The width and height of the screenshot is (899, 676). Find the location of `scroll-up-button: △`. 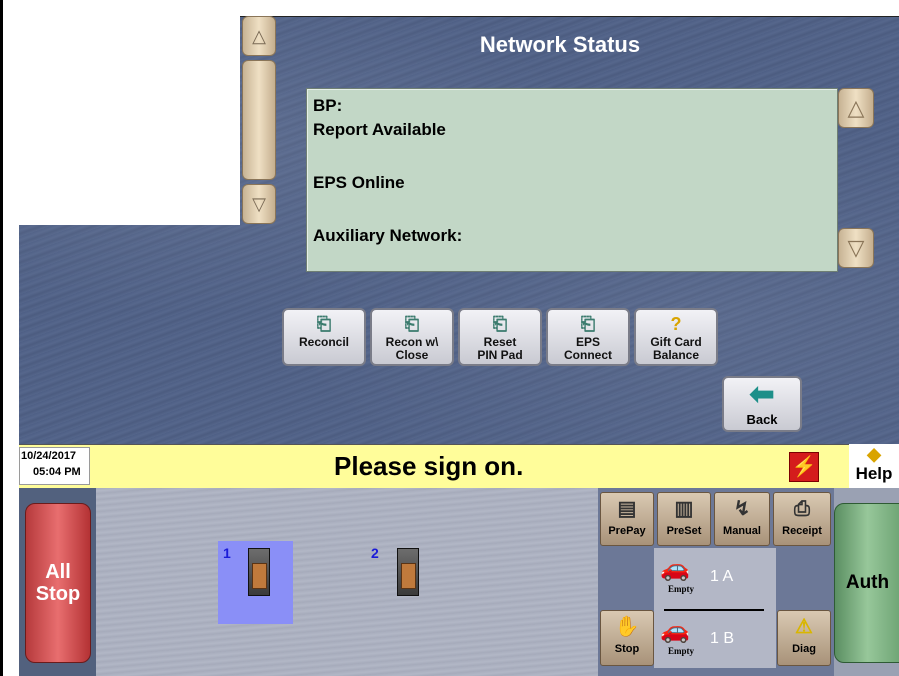

scroll-up-button: △ is located at coordinates (259, 36).